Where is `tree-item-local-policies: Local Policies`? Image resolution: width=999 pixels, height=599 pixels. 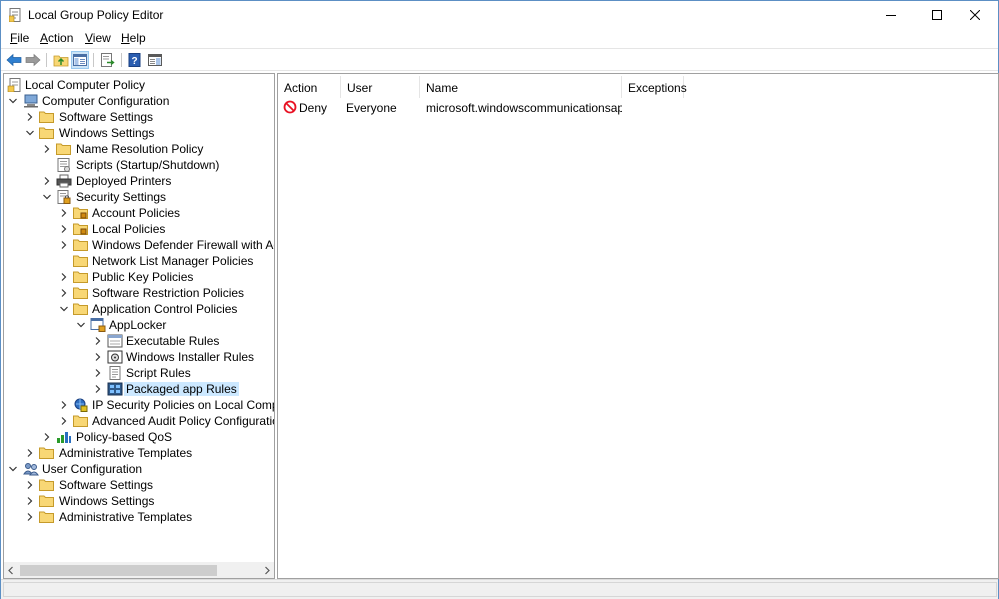 tree-item-local-policies: Local Policies is located at coordinates (139, 229).